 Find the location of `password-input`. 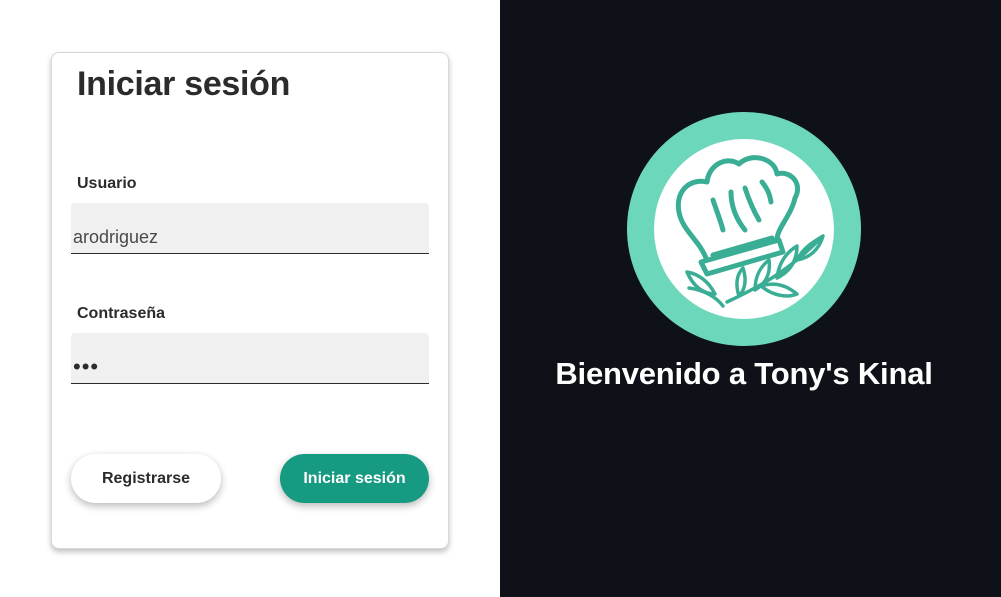

password-input is located at coordinates (250, 358).